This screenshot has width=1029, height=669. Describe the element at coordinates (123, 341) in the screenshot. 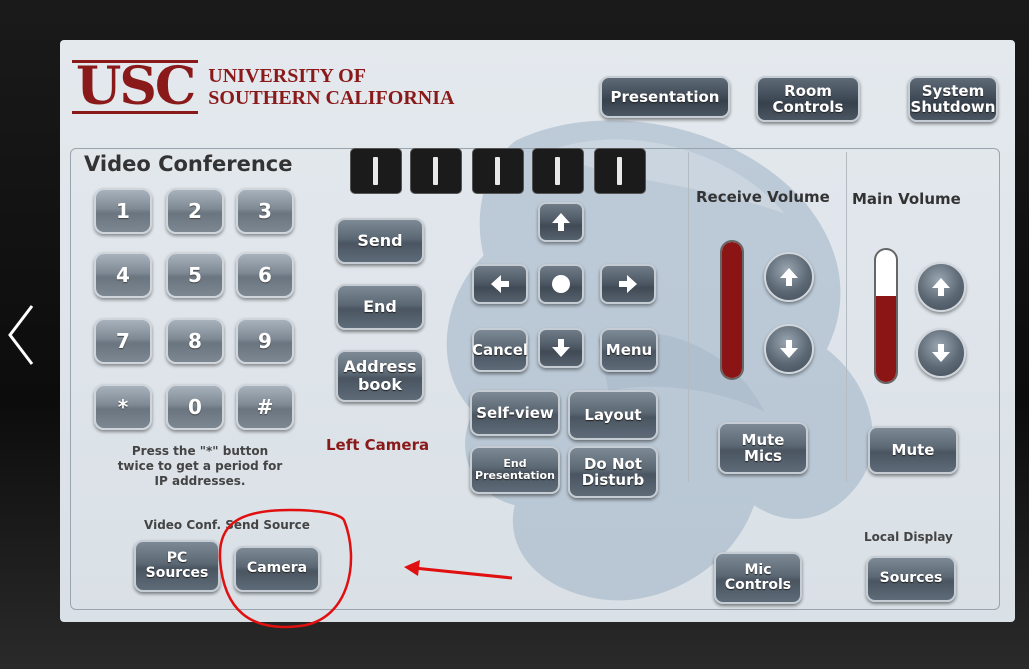

I see `keypad-key-7: 7` at that location.